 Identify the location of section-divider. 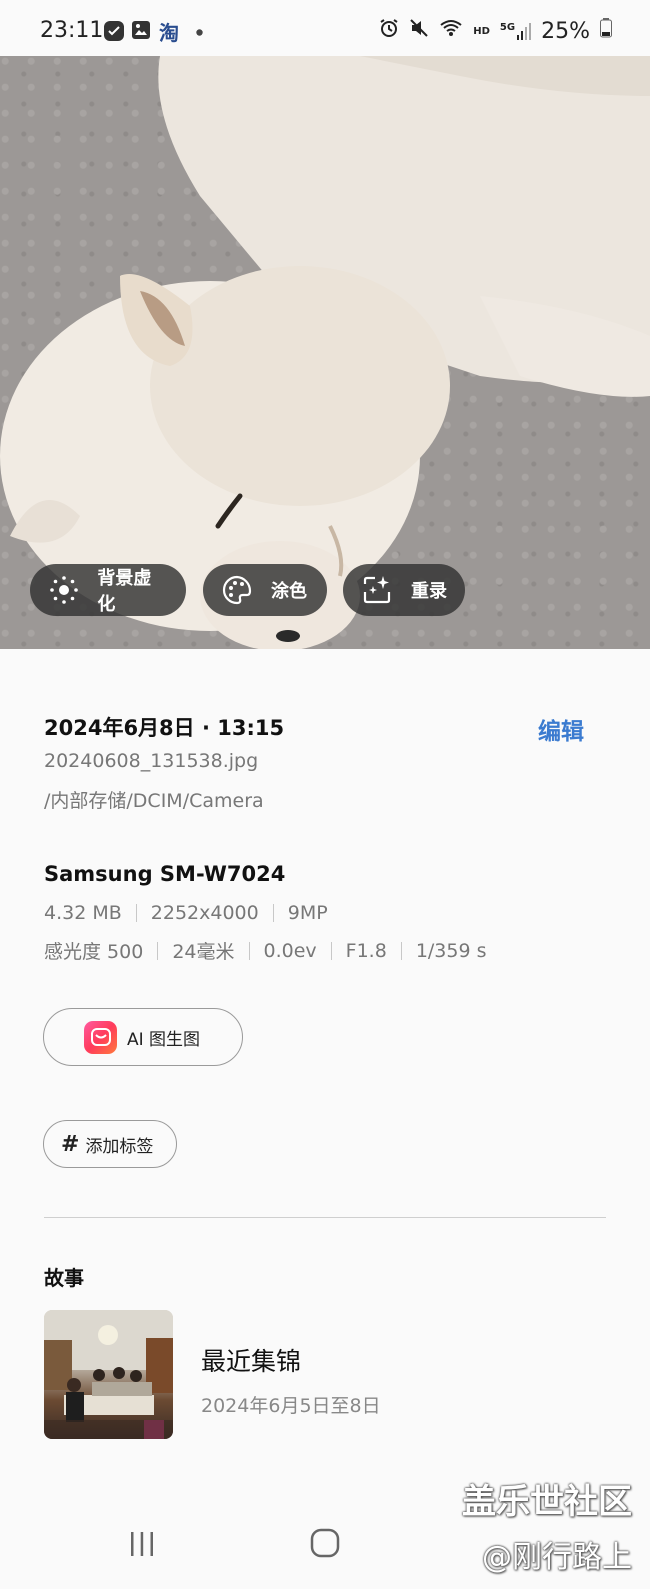
(325, 1217).